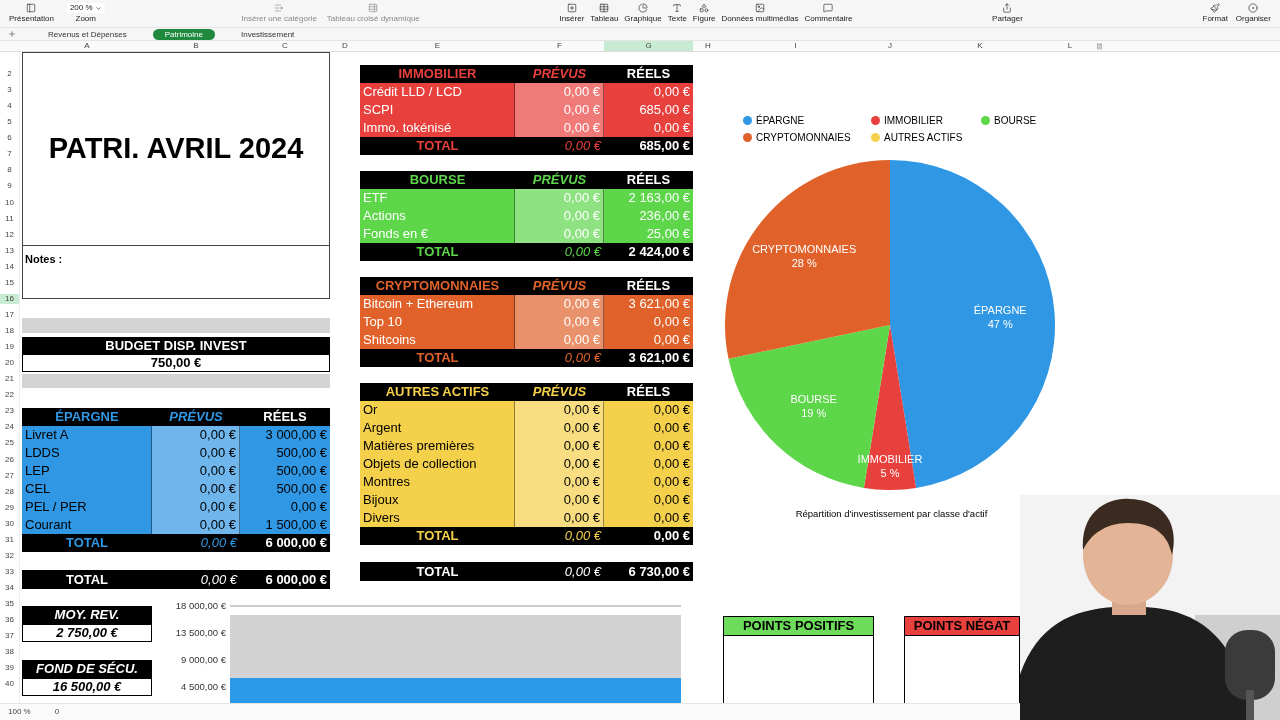 This screenshot has height=720, width=1280. Describe the element at coordinates (9, 507) in the screenshot. I see `row-header: 29` at that location.